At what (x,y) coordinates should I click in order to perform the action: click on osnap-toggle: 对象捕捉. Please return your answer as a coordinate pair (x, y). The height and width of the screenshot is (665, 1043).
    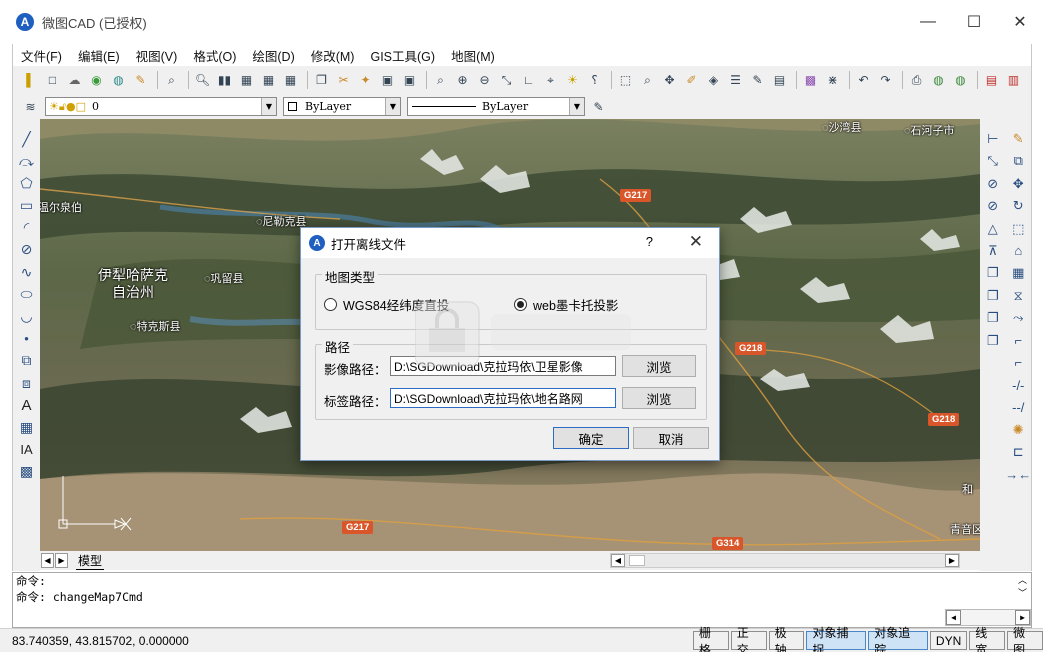
    Looking at the image, I should click on (836, 641).